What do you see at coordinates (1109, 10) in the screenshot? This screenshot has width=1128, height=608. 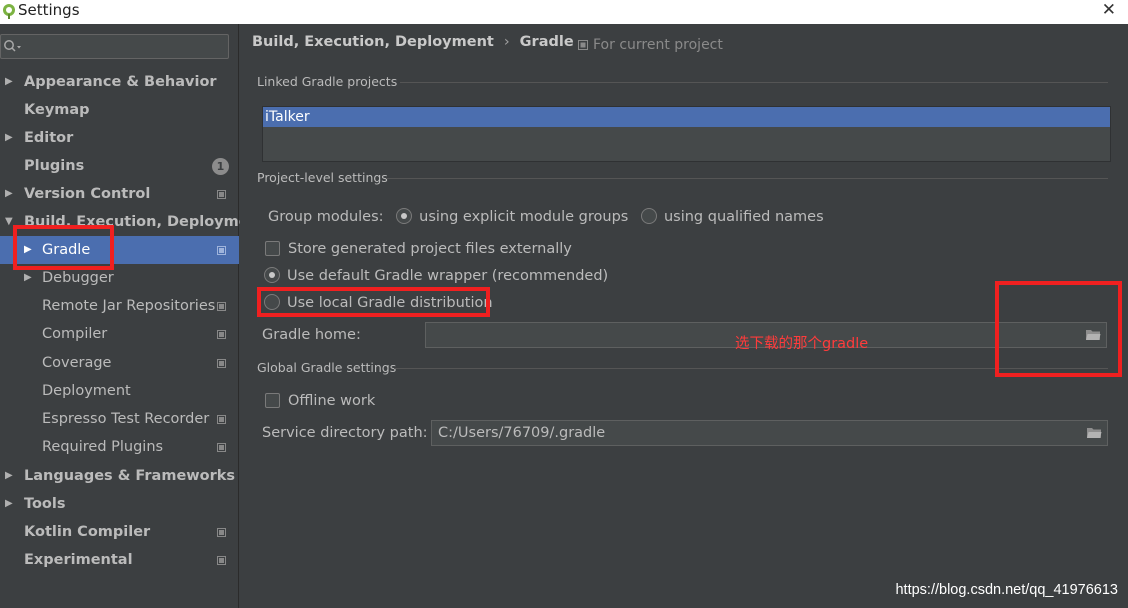 I see `close-icon: ✕` at bounding box center [1109, 10].